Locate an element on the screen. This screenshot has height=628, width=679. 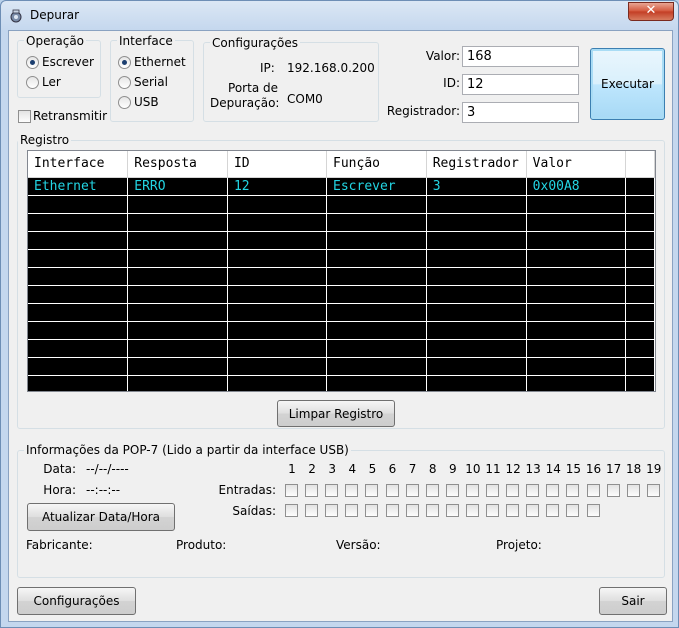
column-header: Interface is located at coordinates (78, 164).